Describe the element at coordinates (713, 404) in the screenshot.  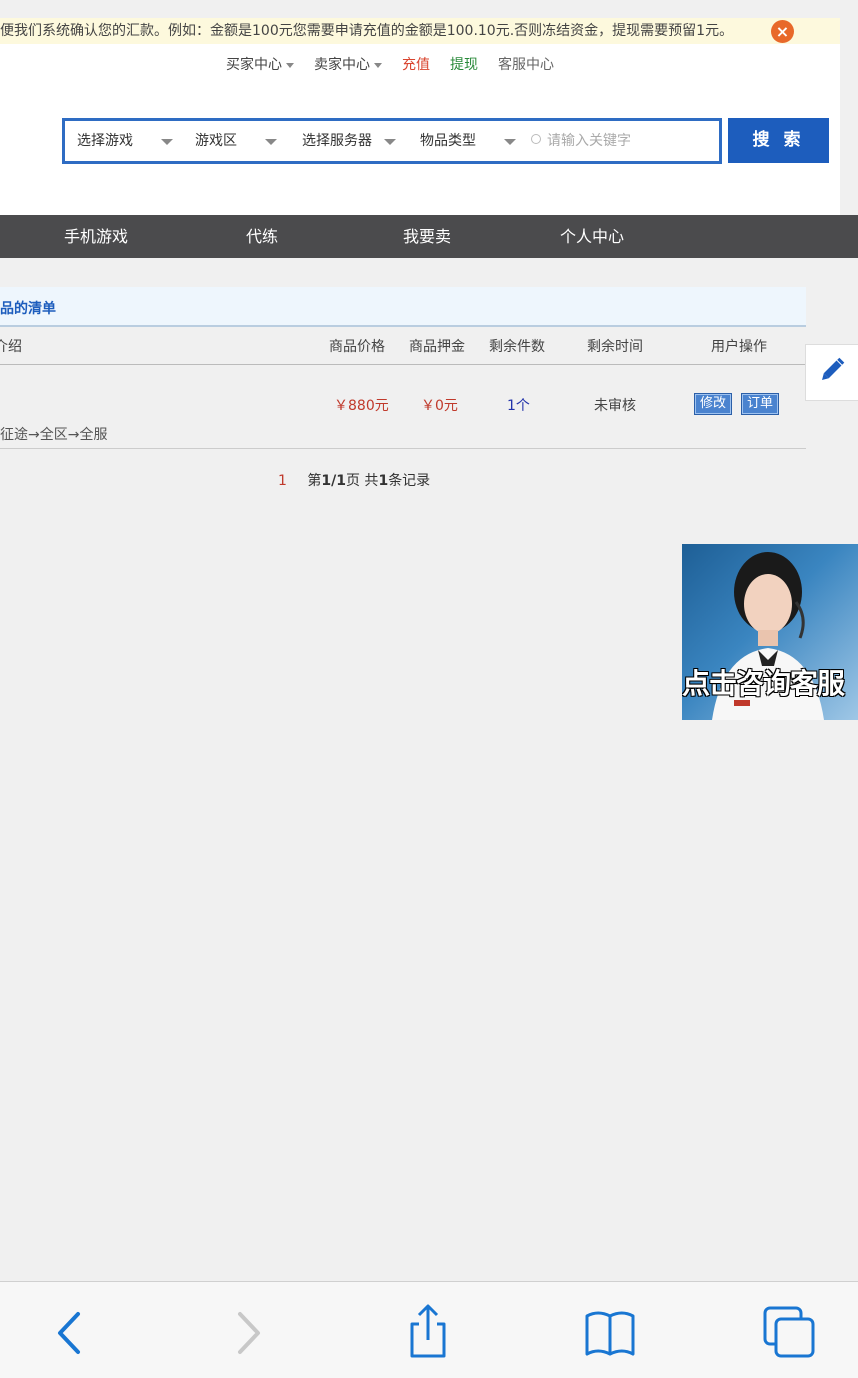
I see `edit-button: 修改` at that location.